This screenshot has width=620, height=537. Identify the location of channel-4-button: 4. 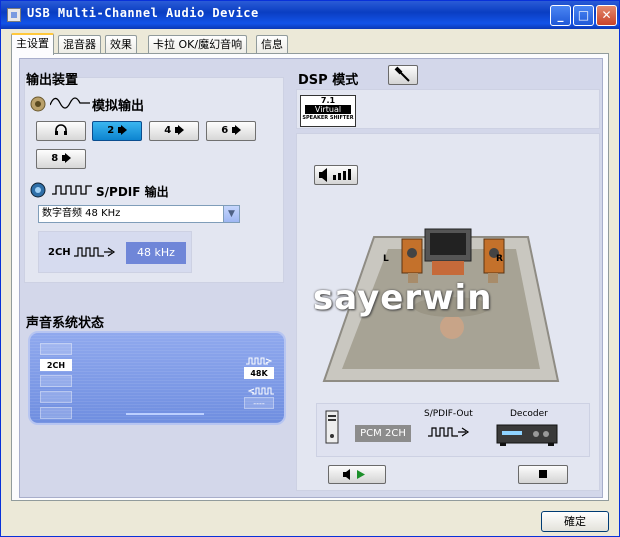
(174, 131).